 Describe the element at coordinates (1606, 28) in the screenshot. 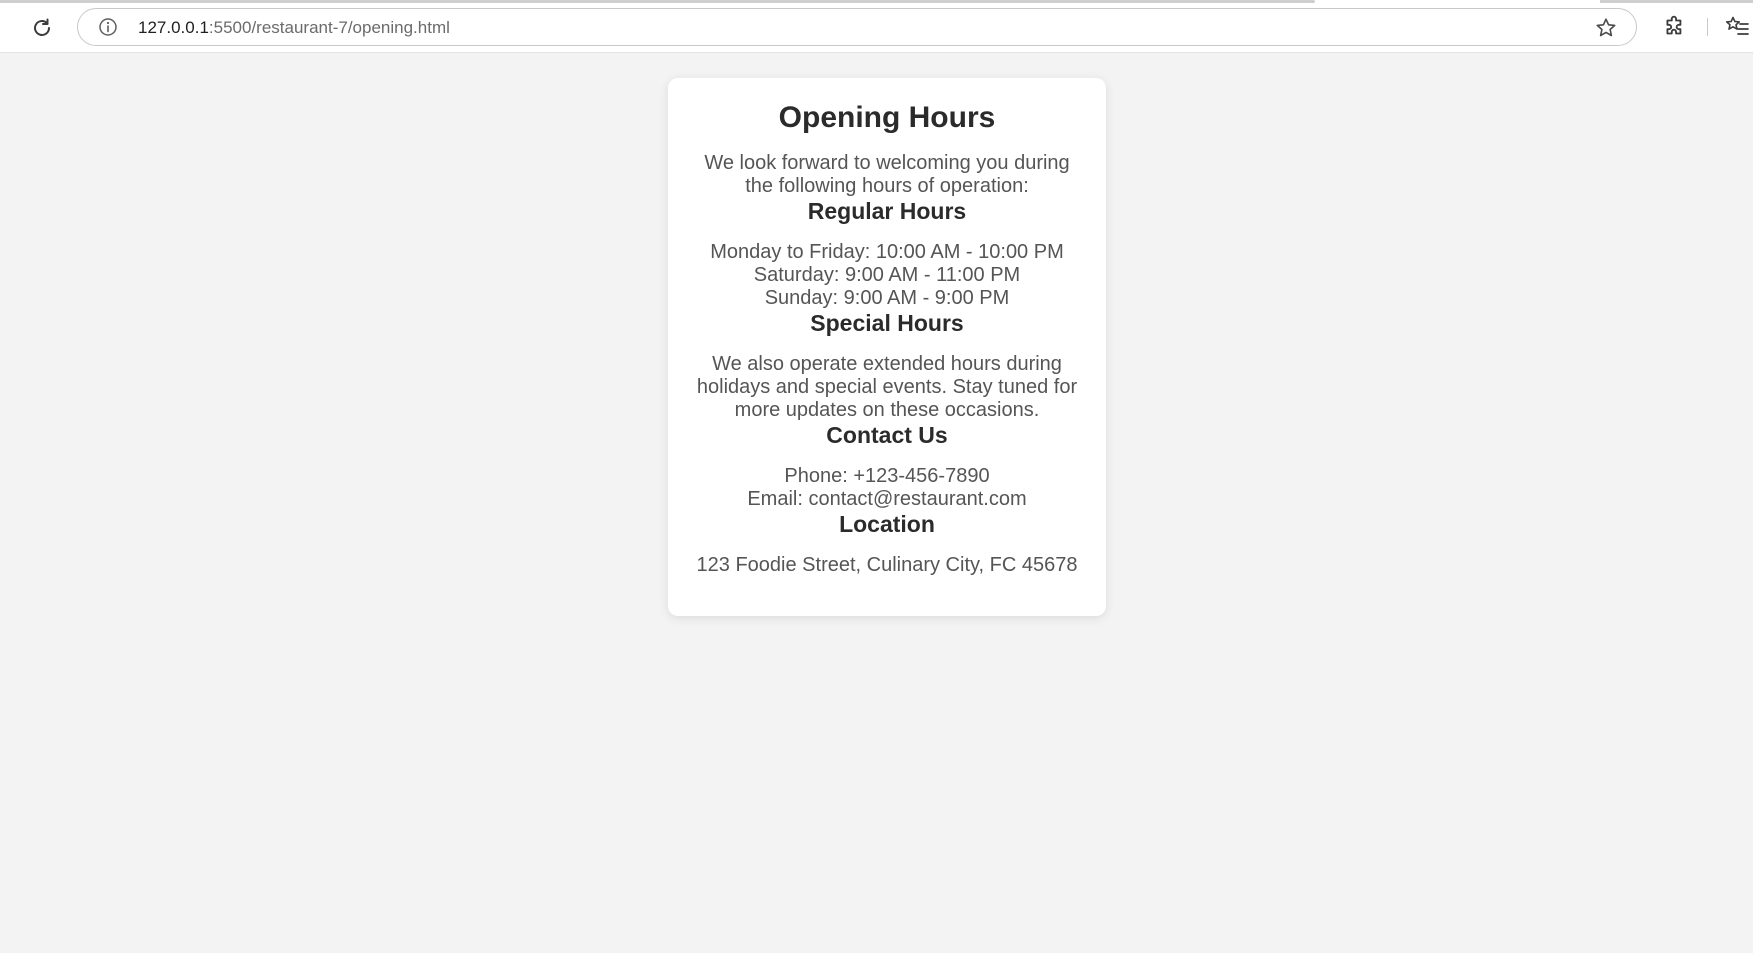

I see `bookmark-star-icon` at that location.